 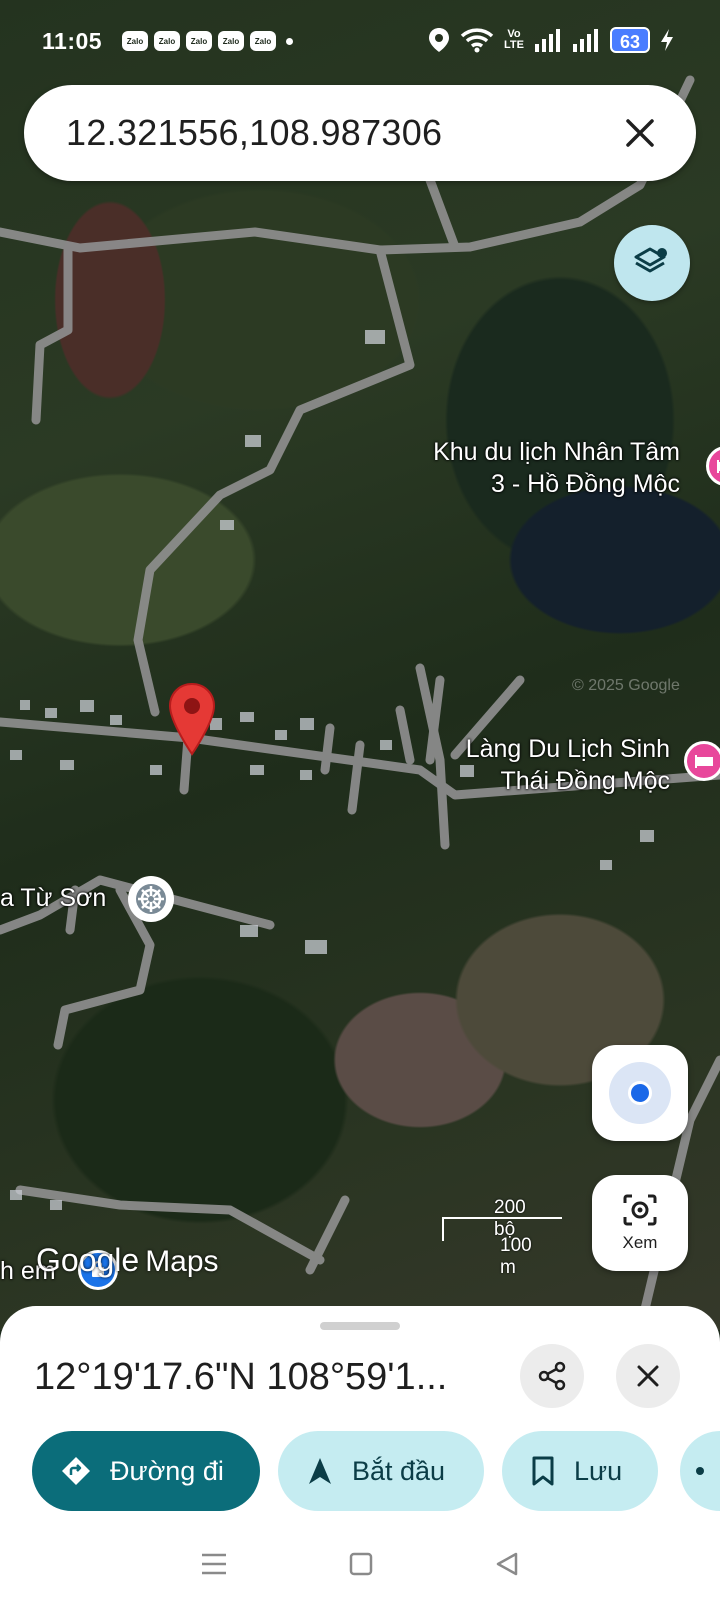 I want to click on poi-label-tu-son: a Từ Sơn, so click(x=53, y=898).